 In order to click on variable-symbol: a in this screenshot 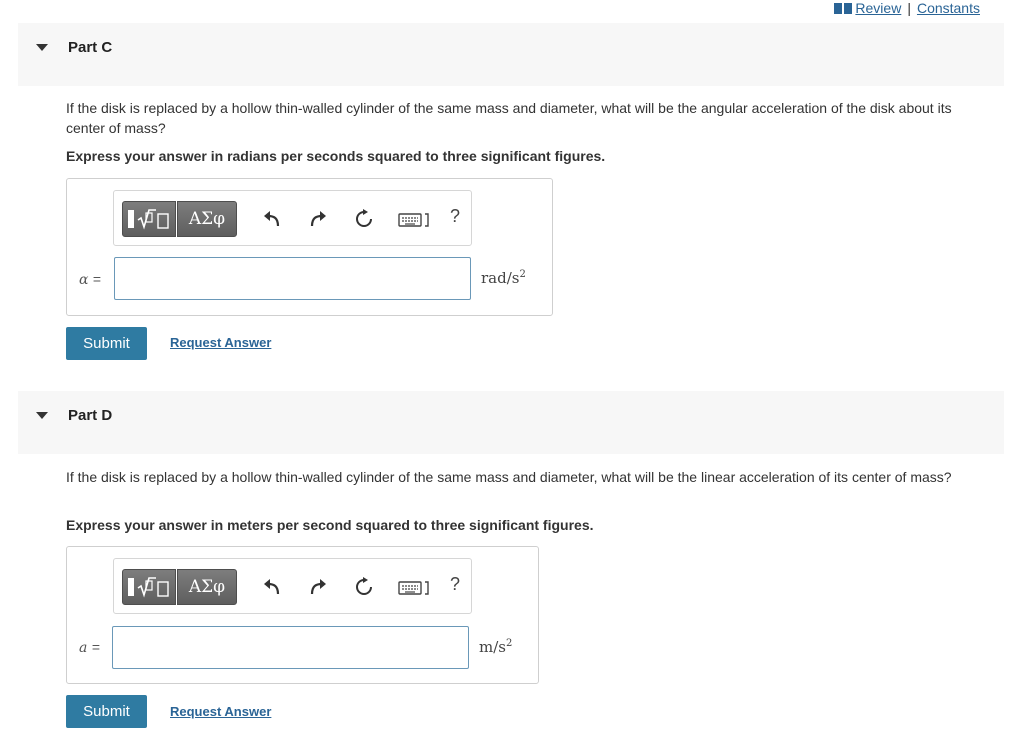, I will do `click(83, 648)`.